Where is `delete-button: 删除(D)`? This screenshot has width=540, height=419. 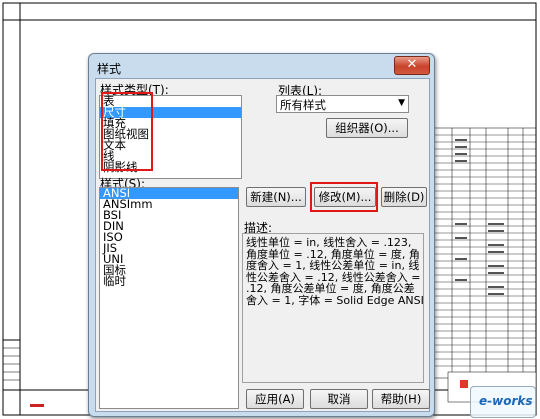 delete-button: 删除(D) is located at coordinates (404, 197).